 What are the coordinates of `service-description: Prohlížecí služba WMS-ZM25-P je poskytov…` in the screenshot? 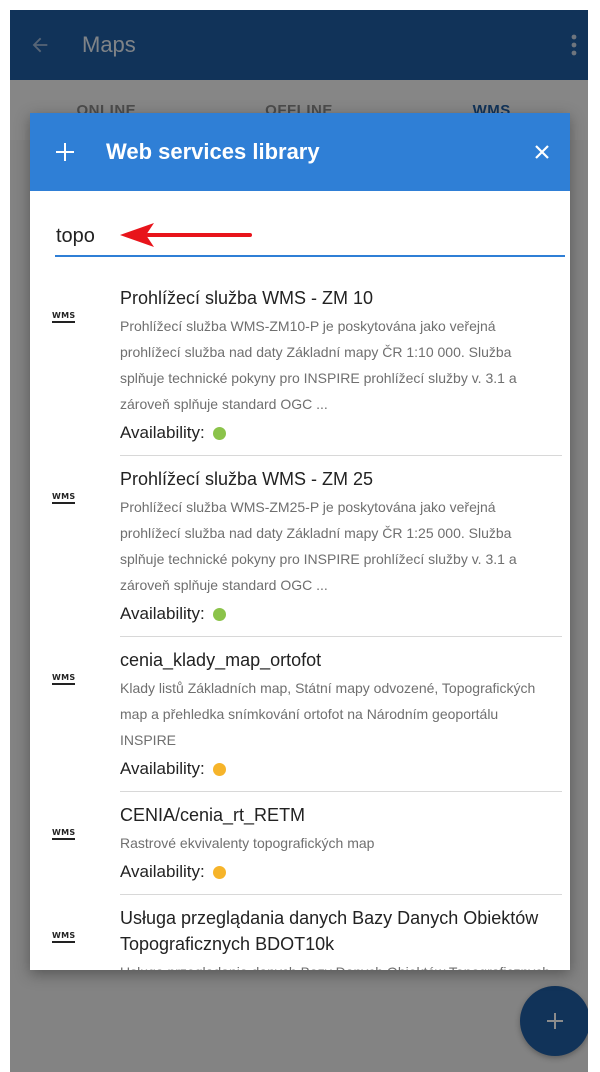 It's located at (318, 546).